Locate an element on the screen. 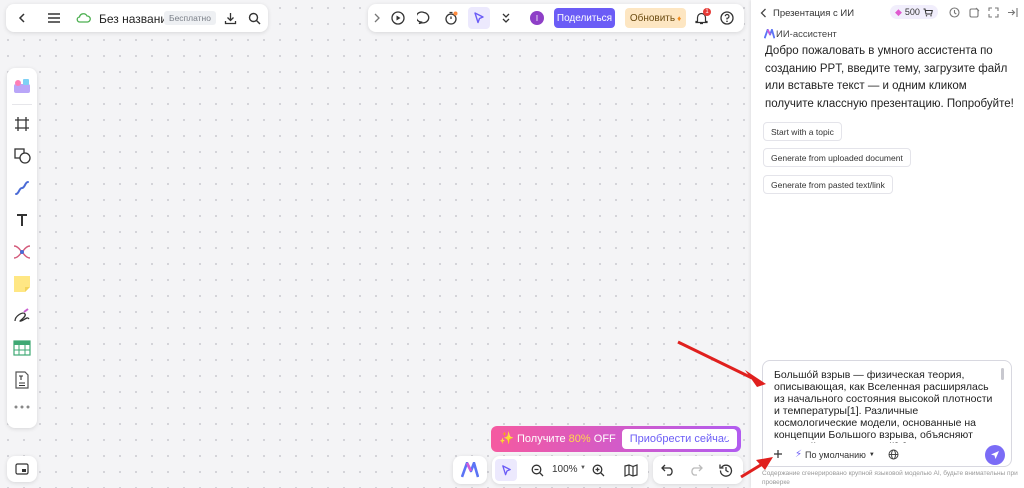 Image resolution: width=1024 pixels, height=488 pixels. annotation-arrow-plus is located at coordinates (752, 470).